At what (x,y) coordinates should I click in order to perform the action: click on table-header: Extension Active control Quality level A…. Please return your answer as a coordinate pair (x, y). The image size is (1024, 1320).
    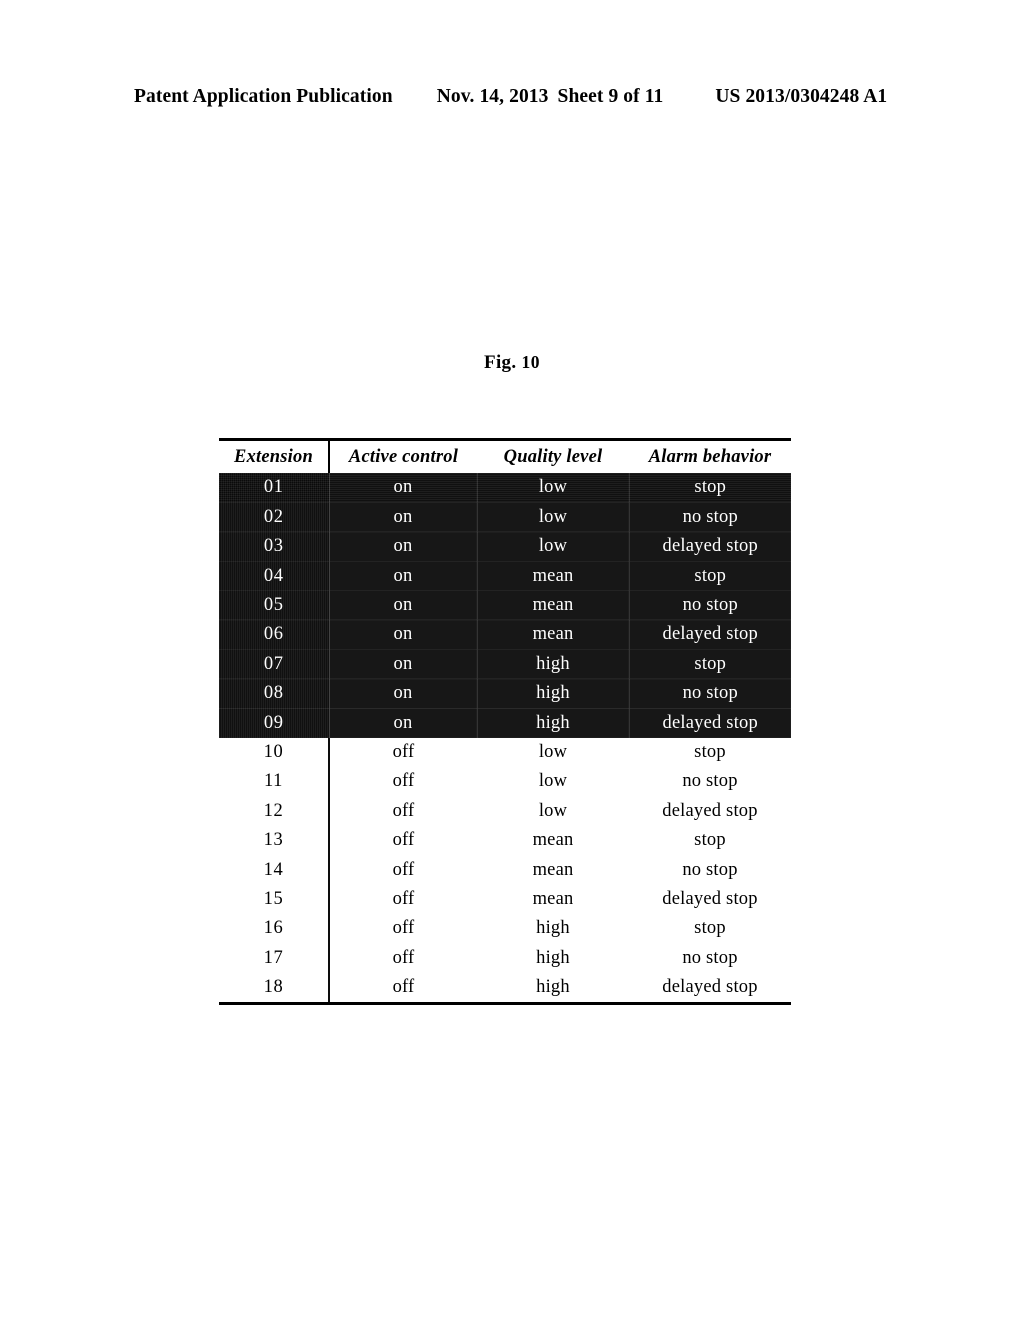
    Looking at the image, I should click on (505, 457).